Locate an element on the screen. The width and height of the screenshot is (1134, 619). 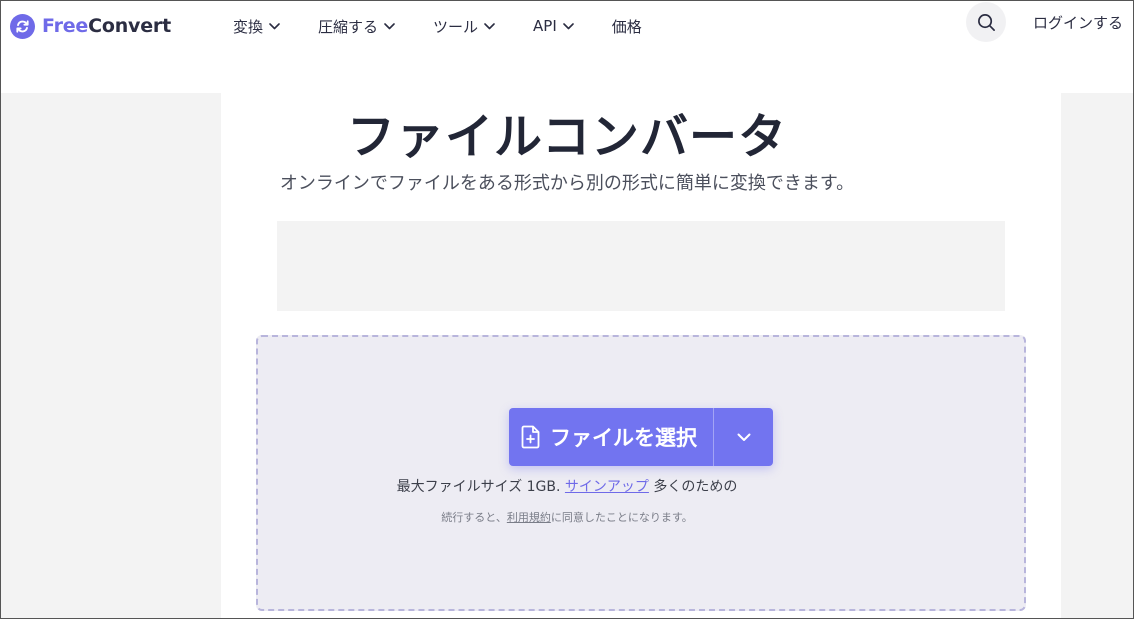
top-navigation-bar: FreeConvert 変換 圧縮する ツール API 価格 ログインする is located at coordinates (567, 26).